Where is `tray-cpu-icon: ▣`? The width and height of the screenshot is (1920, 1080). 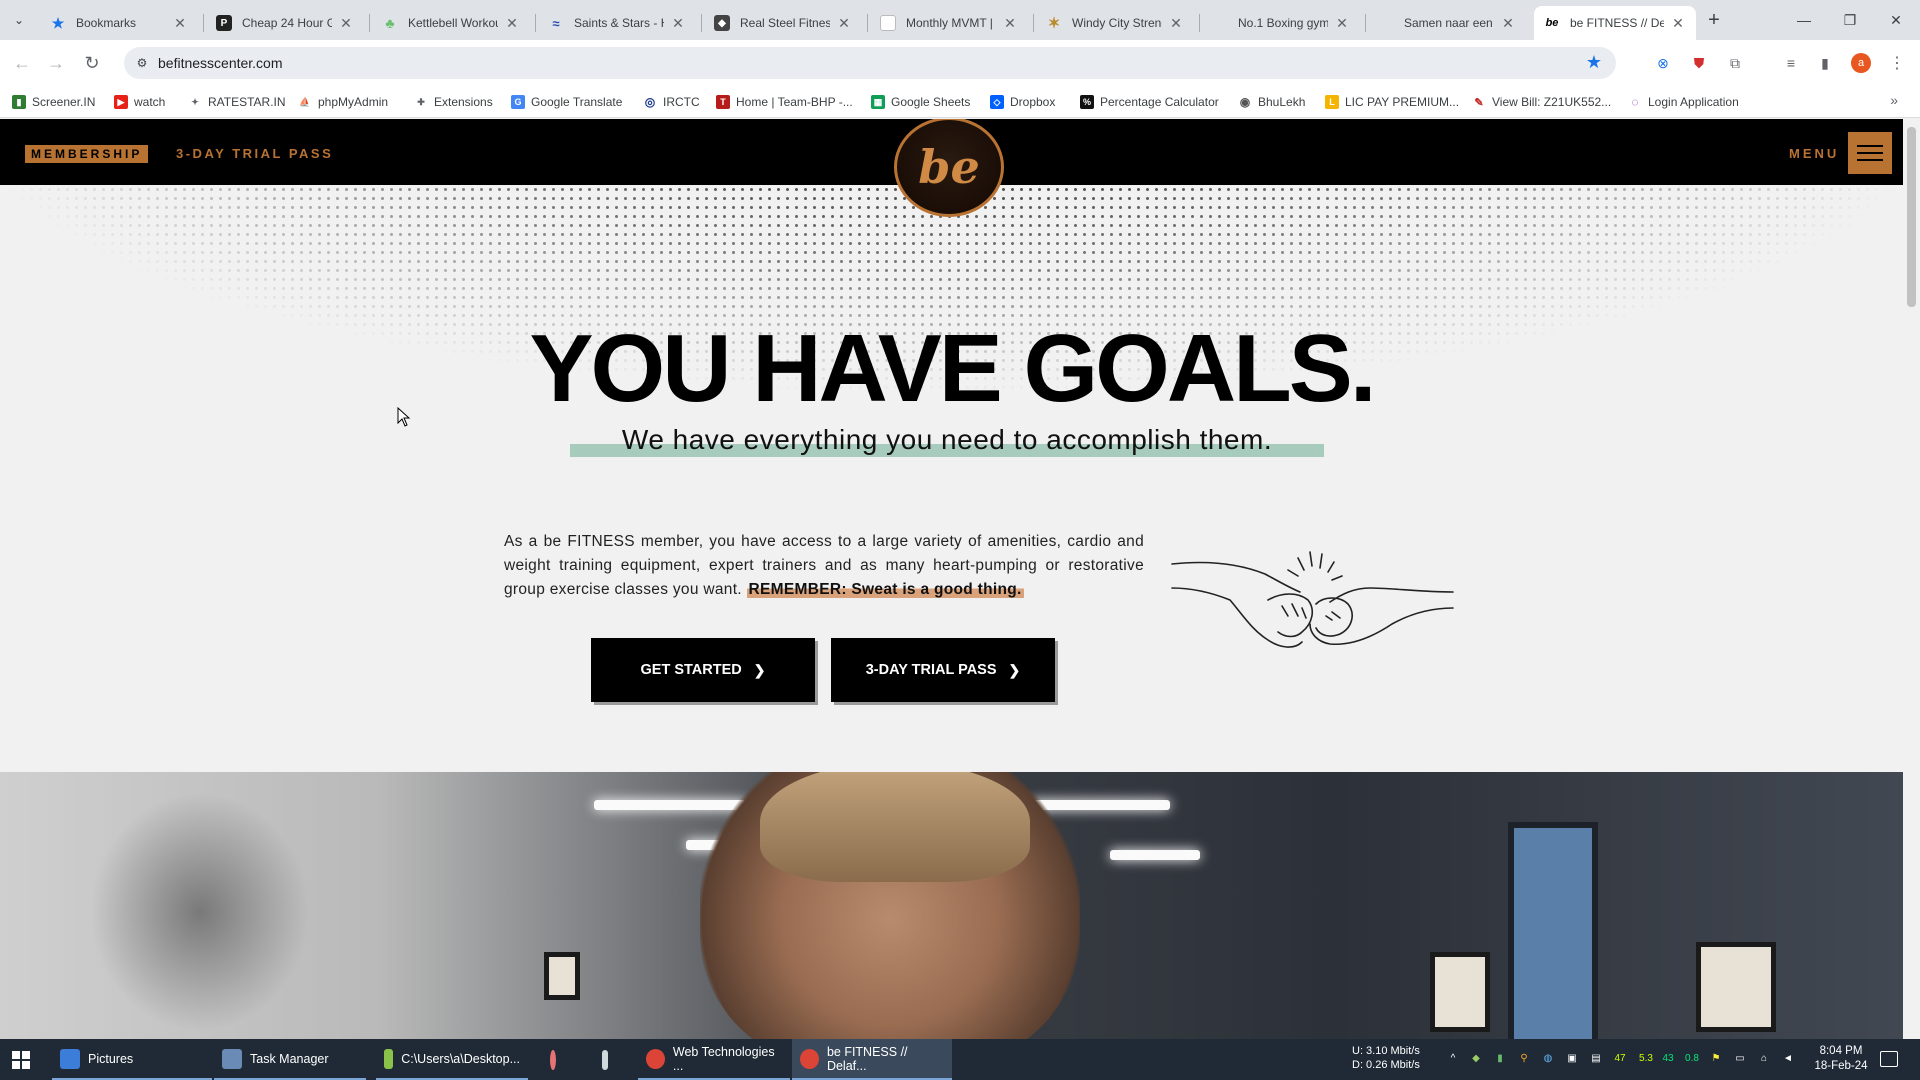 tray-cpu-icon: ▣ is located at coordinates (1572, 1059).